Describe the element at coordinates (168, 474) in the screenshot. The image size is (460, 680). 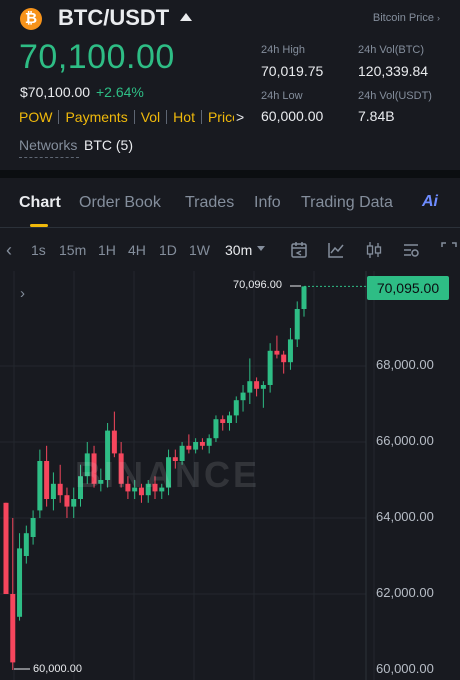
I see `watermark-logo: BINANCE` at that location.